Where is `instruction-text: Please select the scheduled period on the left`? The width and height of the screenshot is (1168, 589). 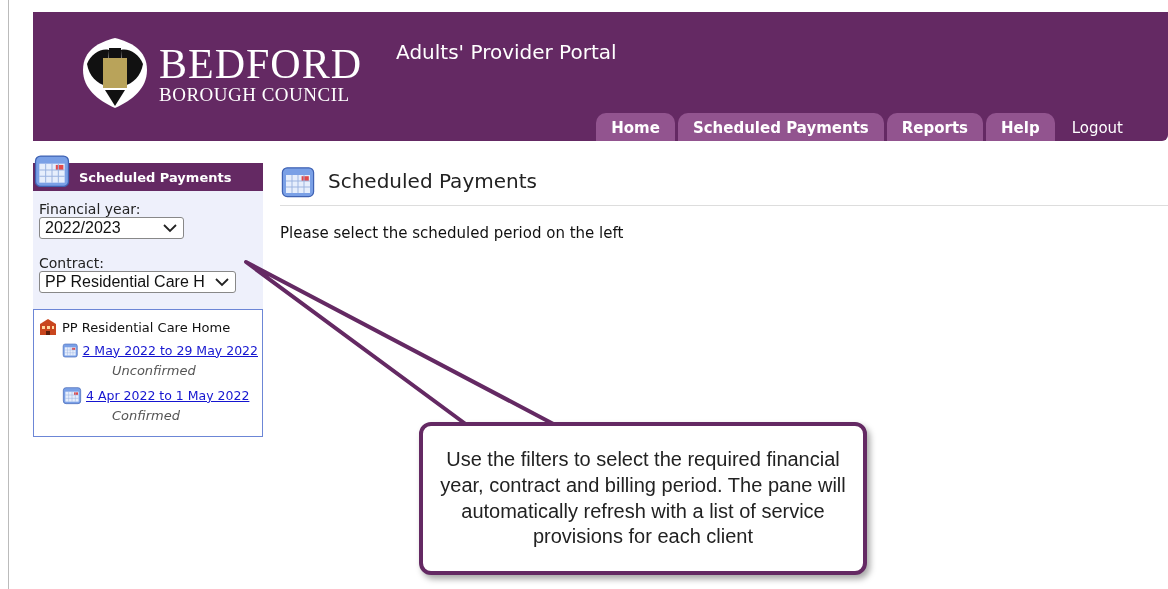 instruction-text: Please select the scheduled period on the left is located at coordinates (452, 233).